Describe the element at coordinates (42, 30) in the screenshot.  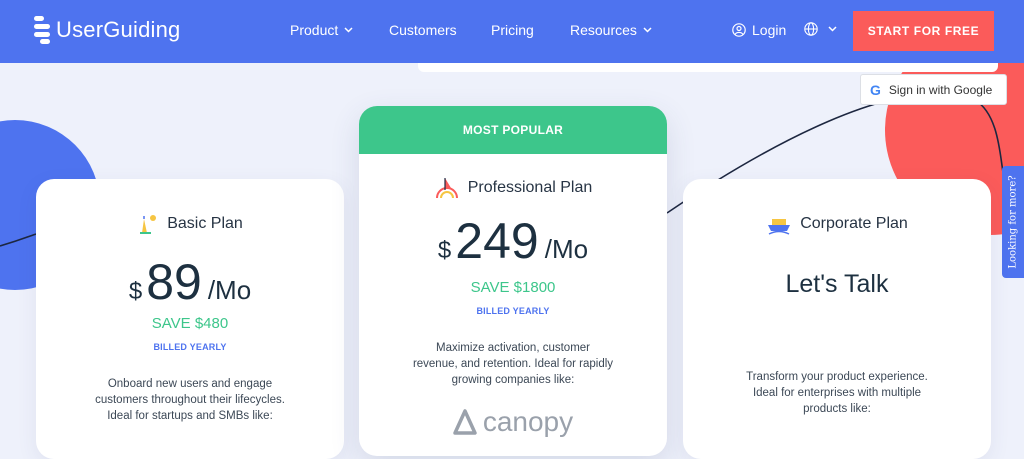
I see `userguiding-logo-icon` at that location.